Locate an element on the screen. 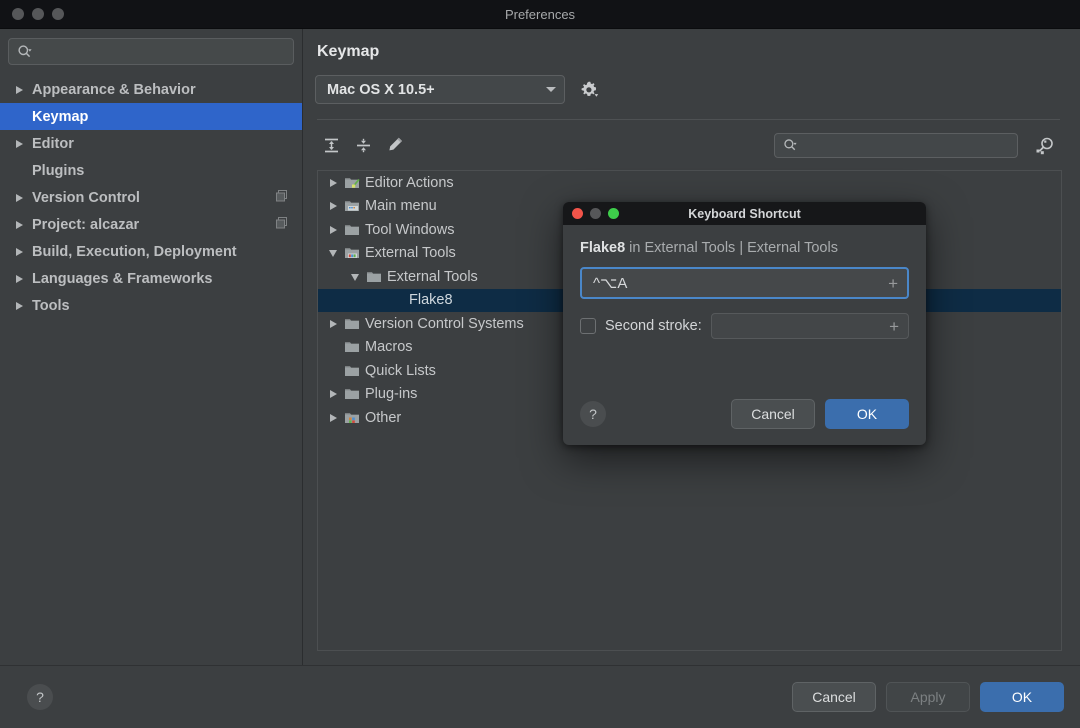 The width and height of the screenshot is (1080, 728). tree-row-label: Macros is located at coordinates (389, 347).